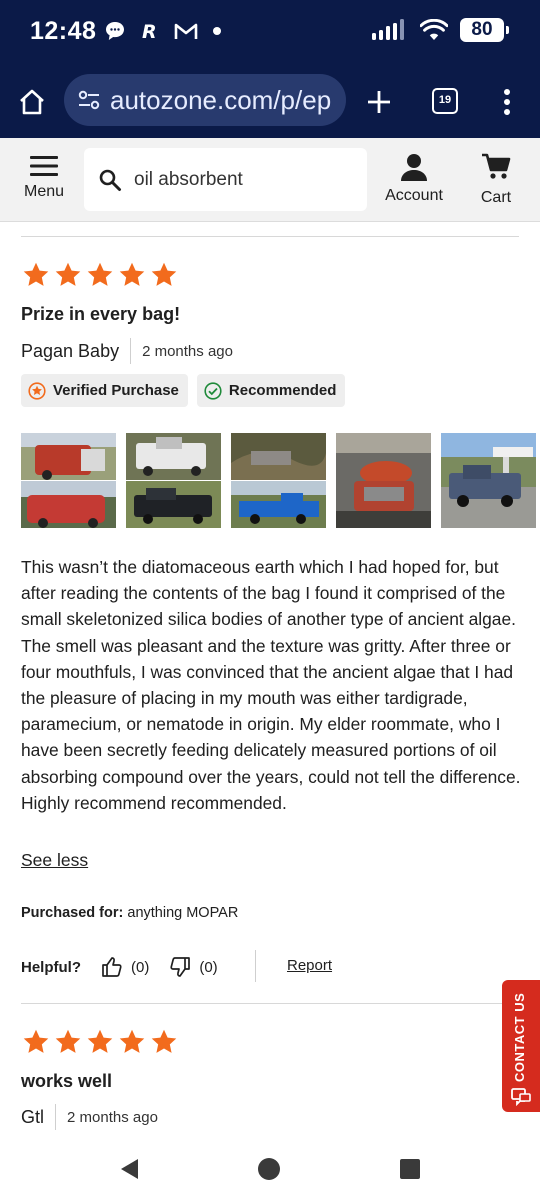 The image size is (540, 1200). I want to click on review-author-row: Pagan Baby 2 months ago, so click(127, 351).